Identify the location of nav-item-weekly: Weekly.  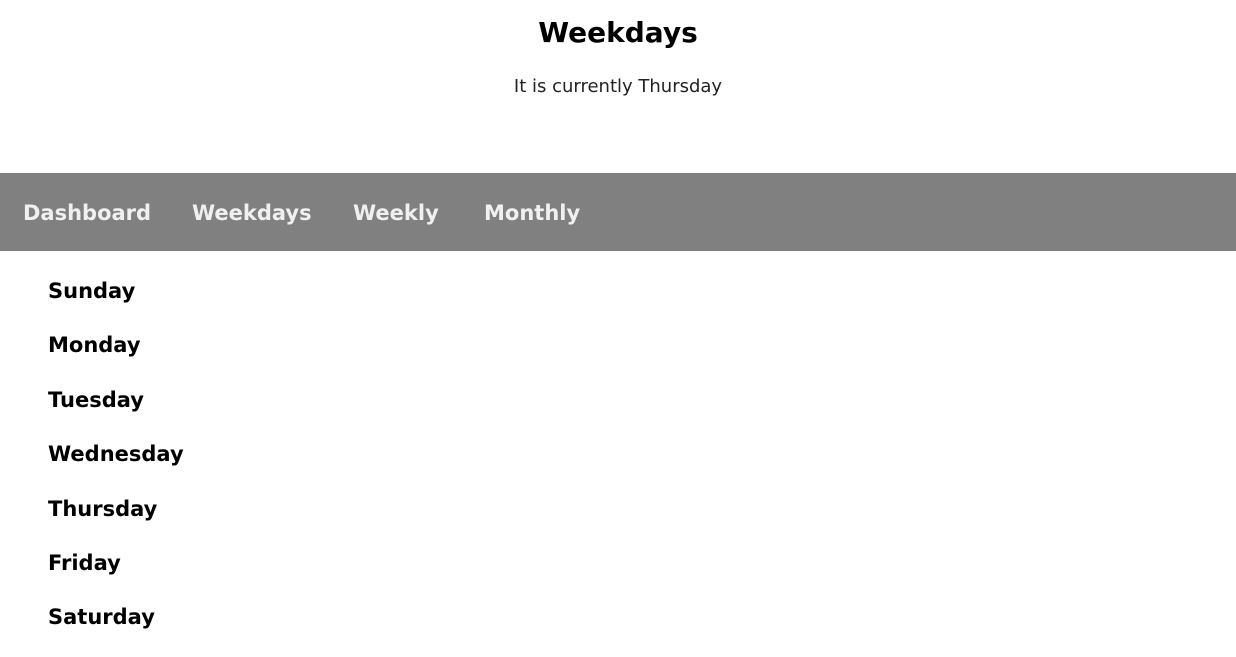
(396, 212).